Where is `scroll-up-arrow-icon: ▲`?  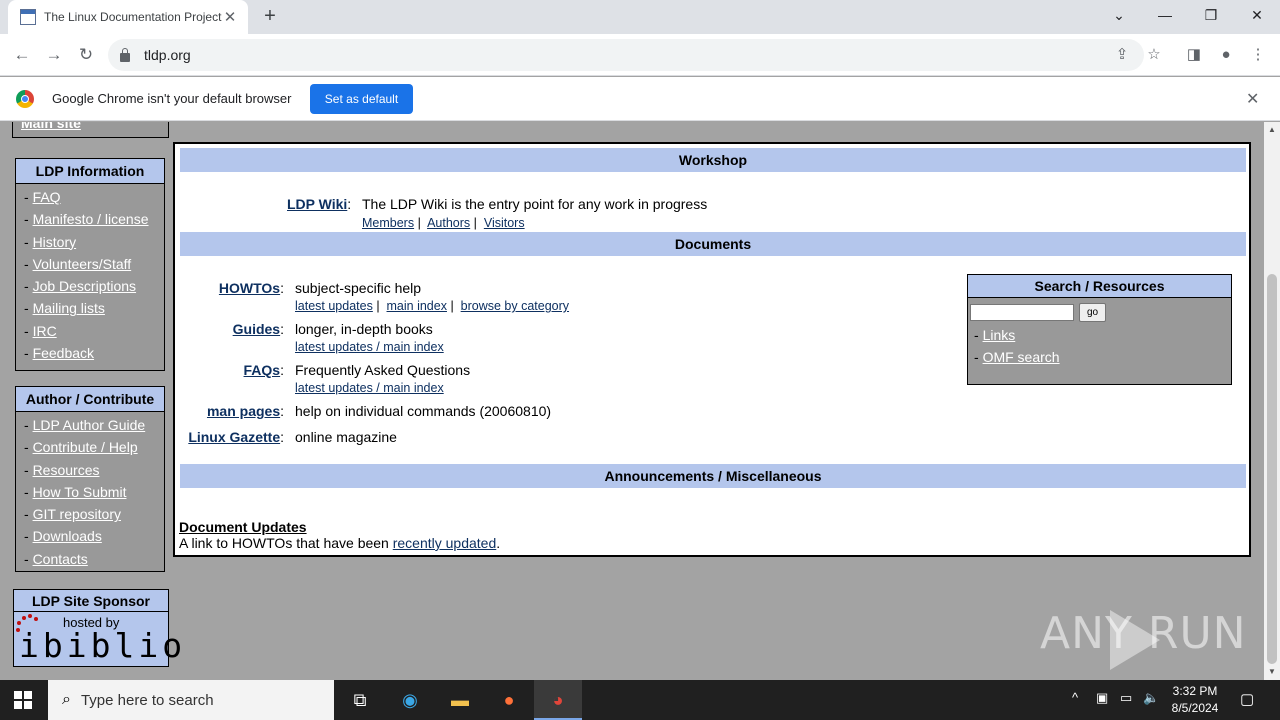
scroll-up-arrow-icon: ▲ is located at coordinates (1272, 129).